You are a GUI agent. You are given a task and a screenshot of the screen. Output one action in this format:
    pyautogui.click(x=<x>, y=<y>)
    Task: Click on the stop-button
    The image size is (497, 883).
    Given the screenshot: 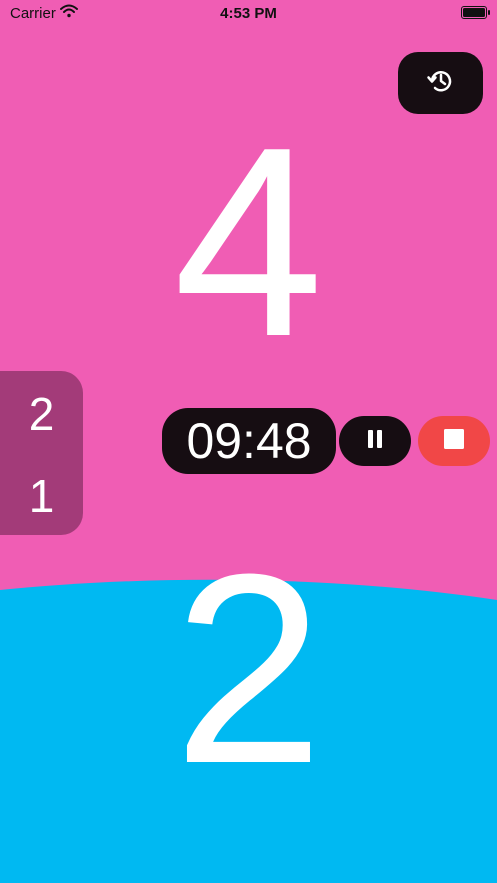 What is the action you would take?
    pyautogui.click(x=454, y=441)
    